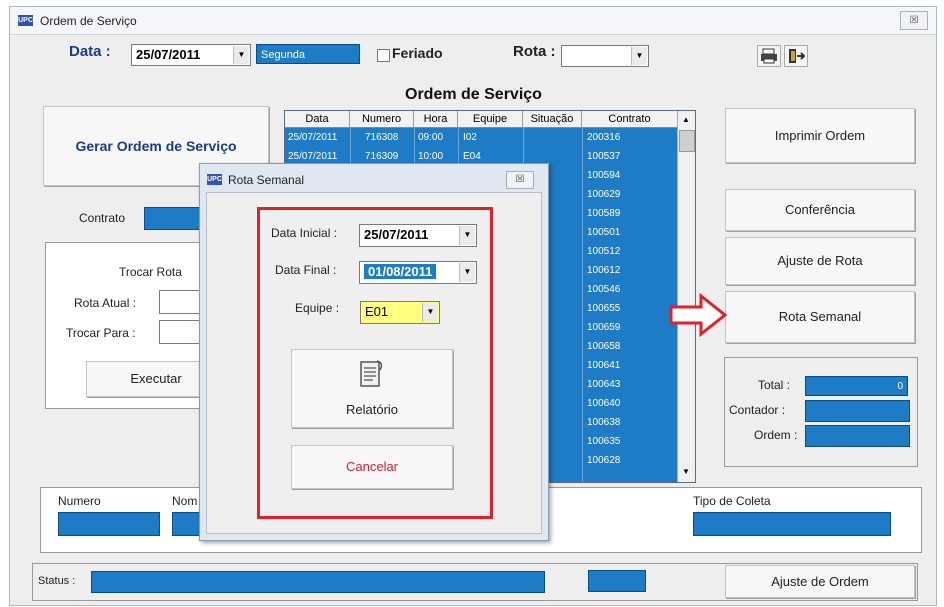 This screenshot has height=607, width=944. Describe the element at coordinates (436, 119) in the screenshot. I see `column-header: Hora` at that location.